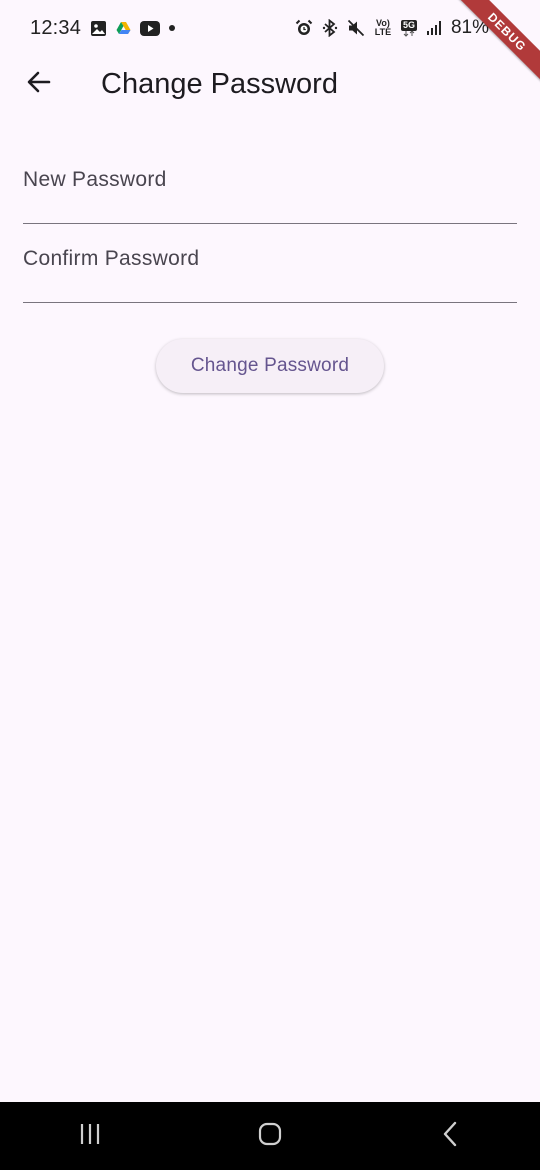 The height and width of the screenshot is (1170, 540). I want to click on notification-dot, so click(172, 28).